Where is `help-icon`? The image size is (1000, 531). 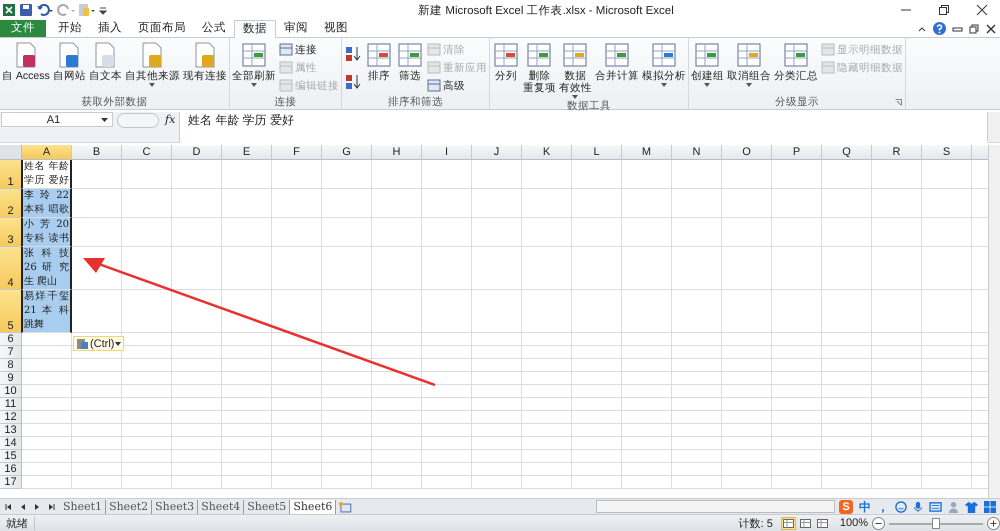 help-icon is located at coordinates (939, 28).